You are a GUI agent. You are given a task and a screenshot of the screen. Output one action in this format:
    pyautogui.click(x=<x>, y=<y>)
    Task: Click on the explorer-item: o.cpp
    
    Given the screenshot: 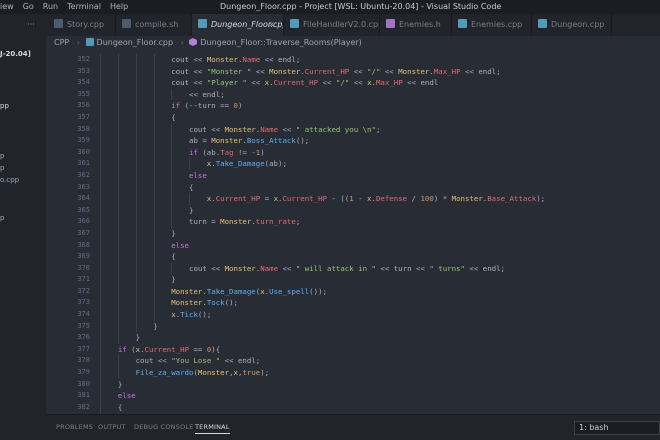 What is the action you would take?
    pyautogui.click(x=9, y=180)
    